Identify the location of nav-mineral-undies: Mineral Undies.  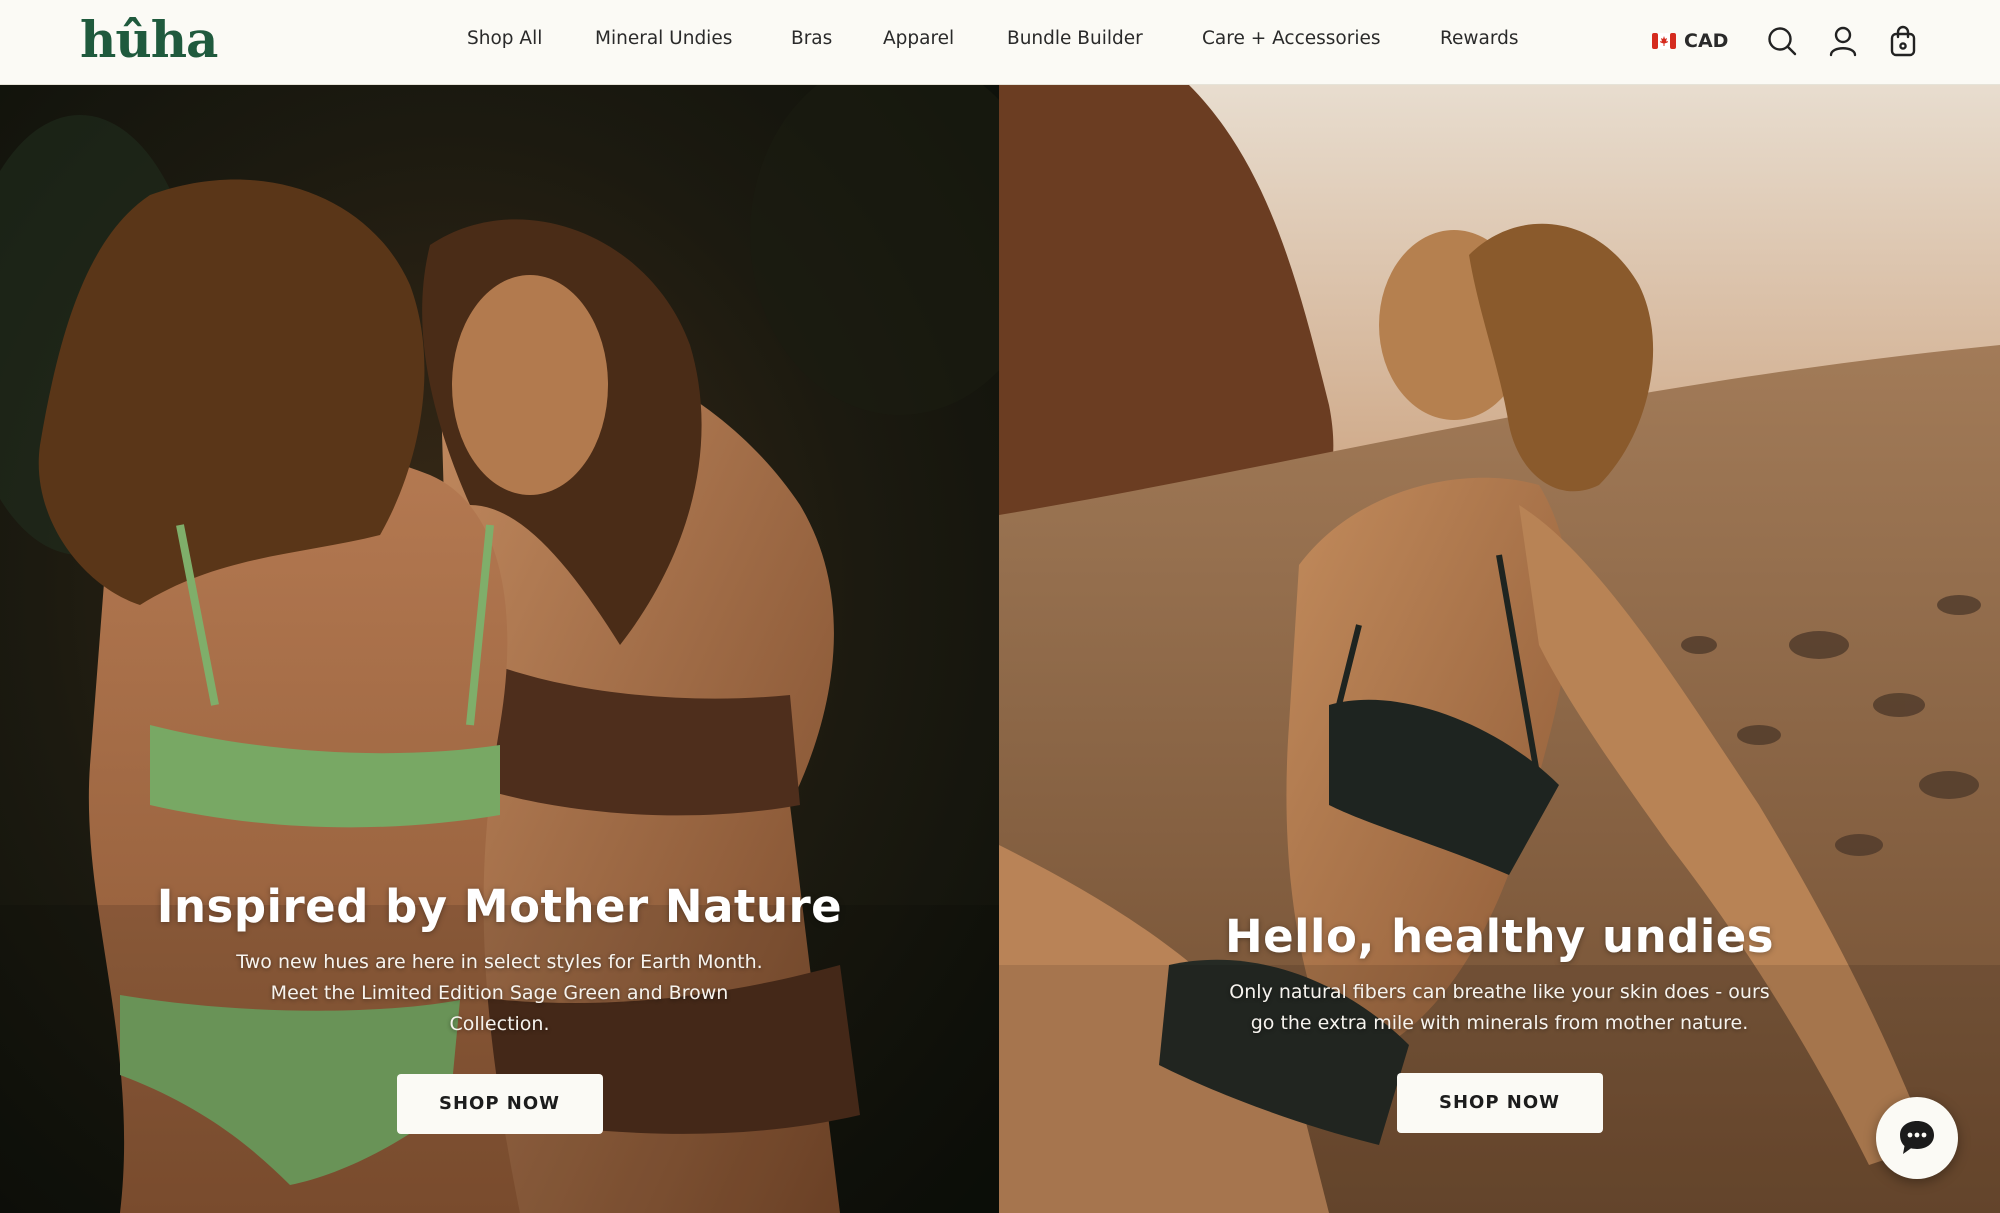
(663, 38).